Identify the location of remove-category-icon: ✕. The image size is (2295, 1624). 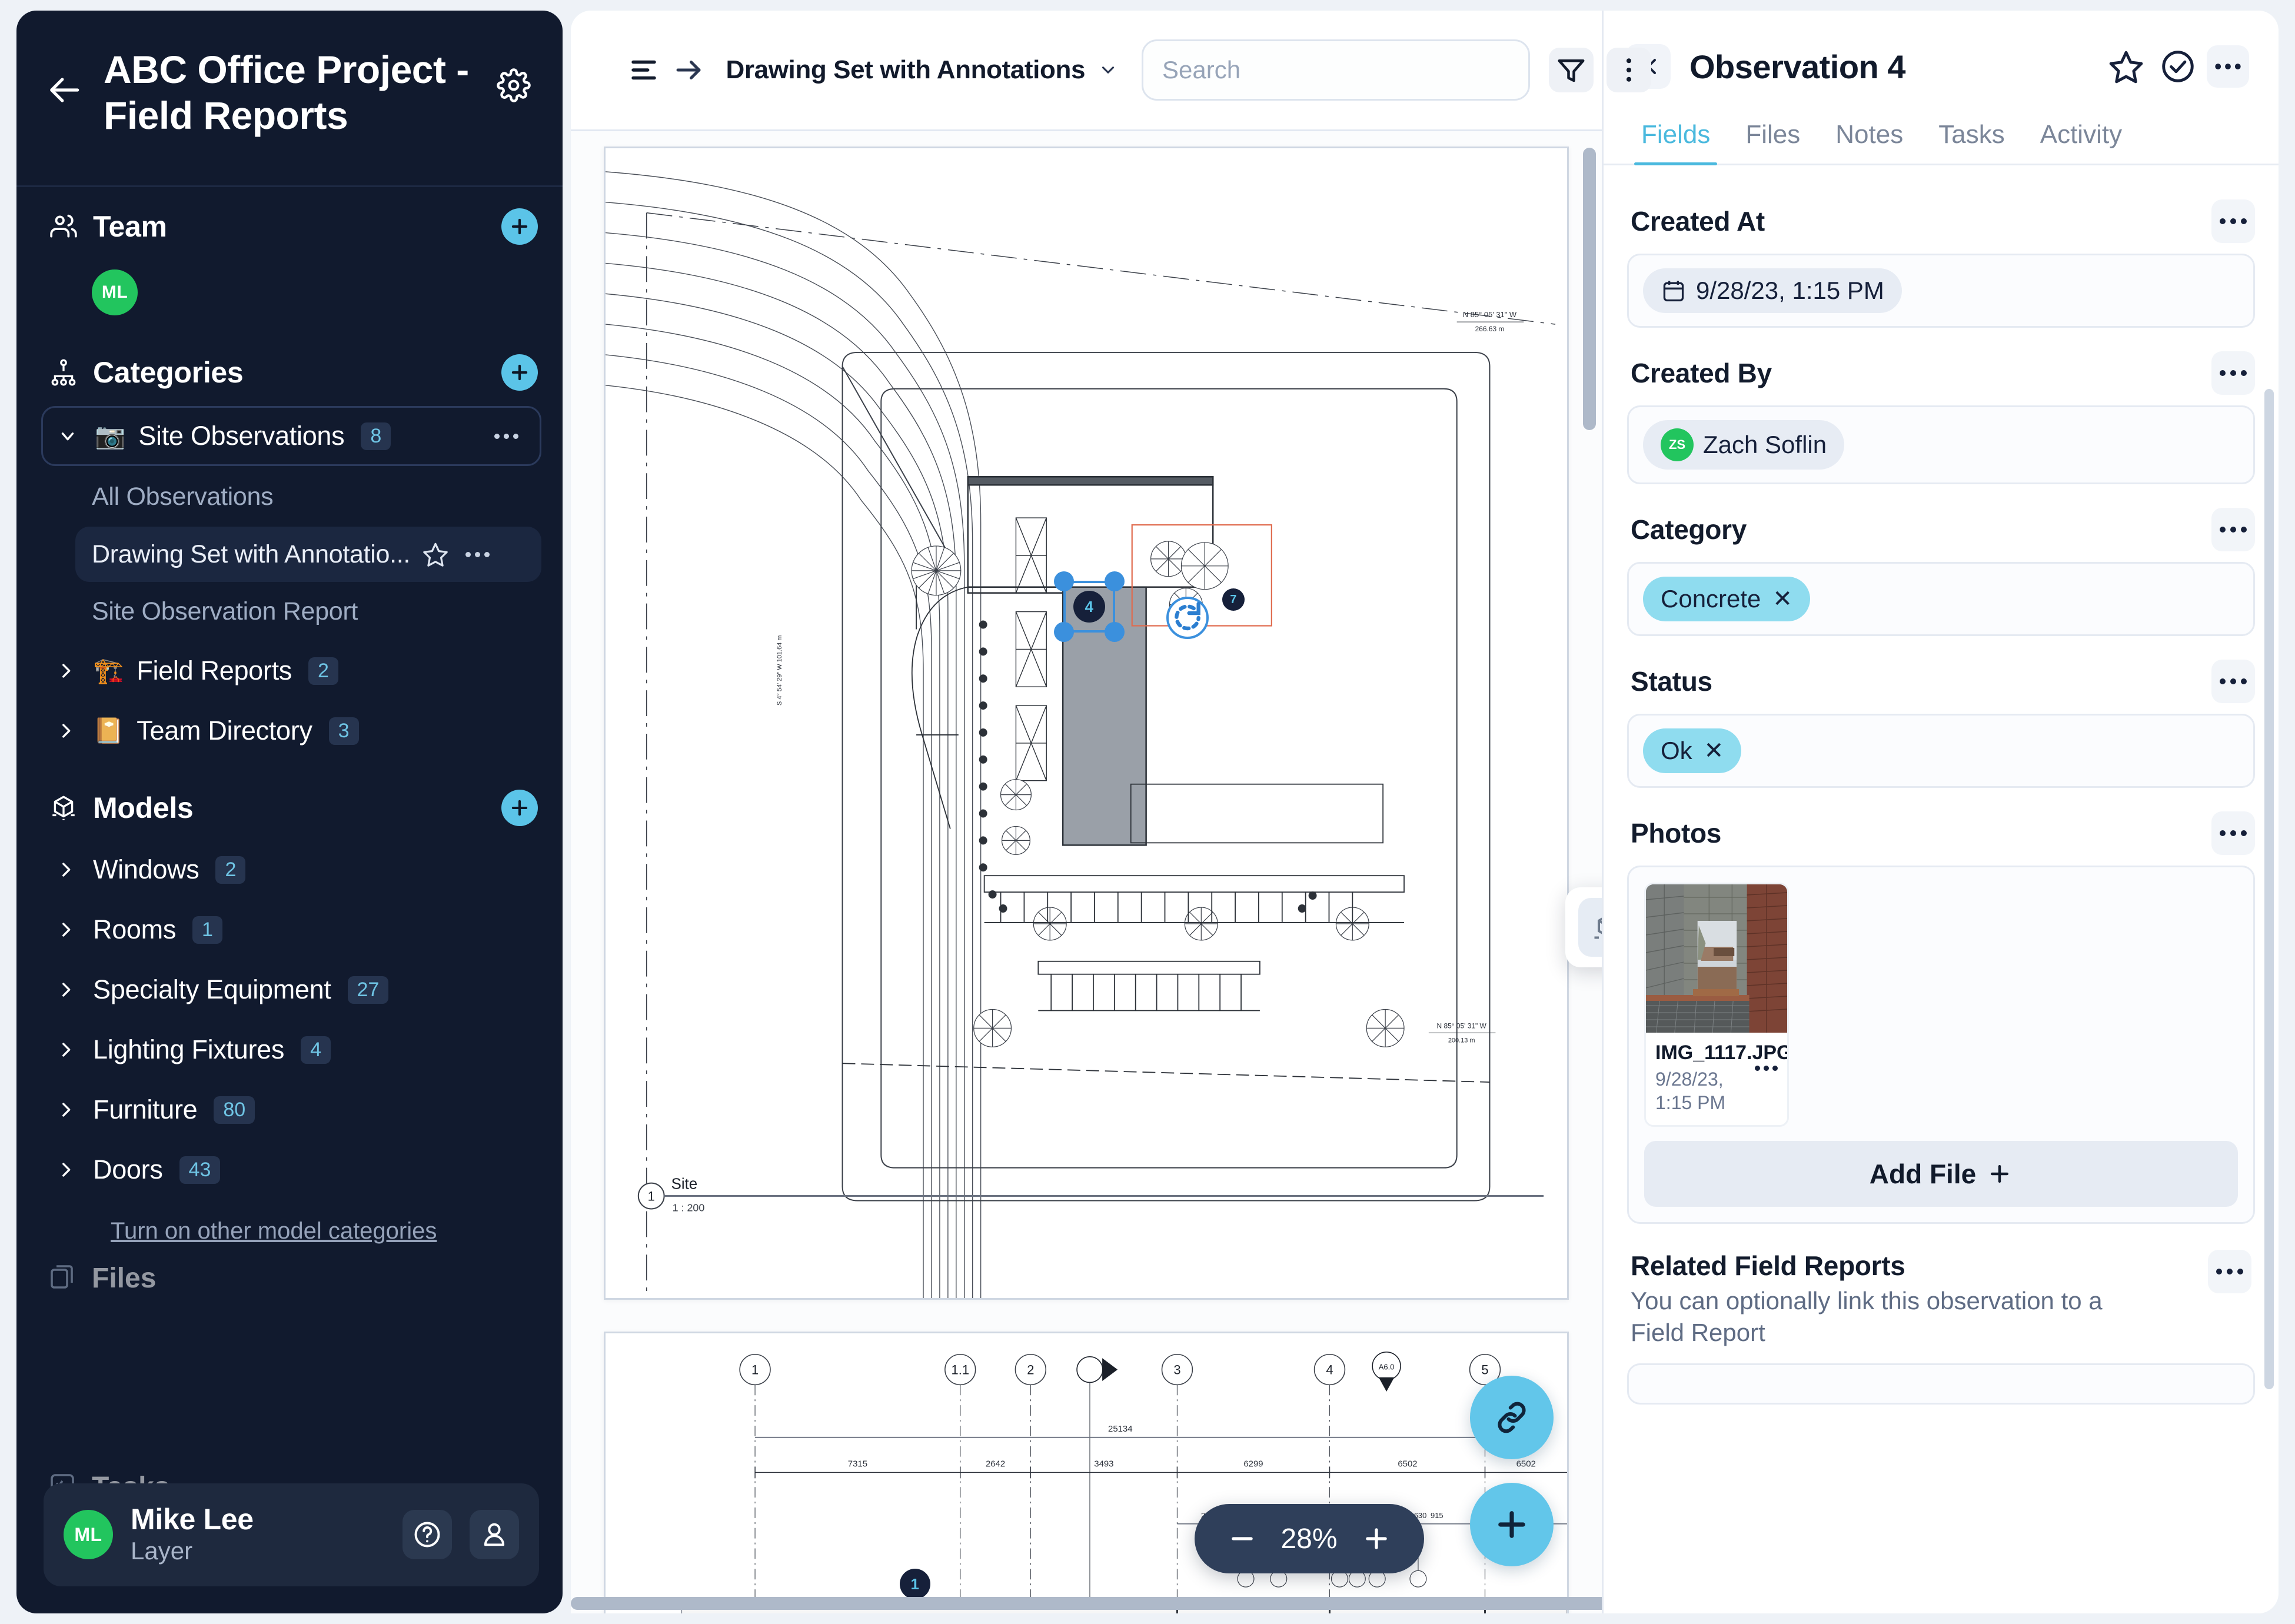
(1781, 599).